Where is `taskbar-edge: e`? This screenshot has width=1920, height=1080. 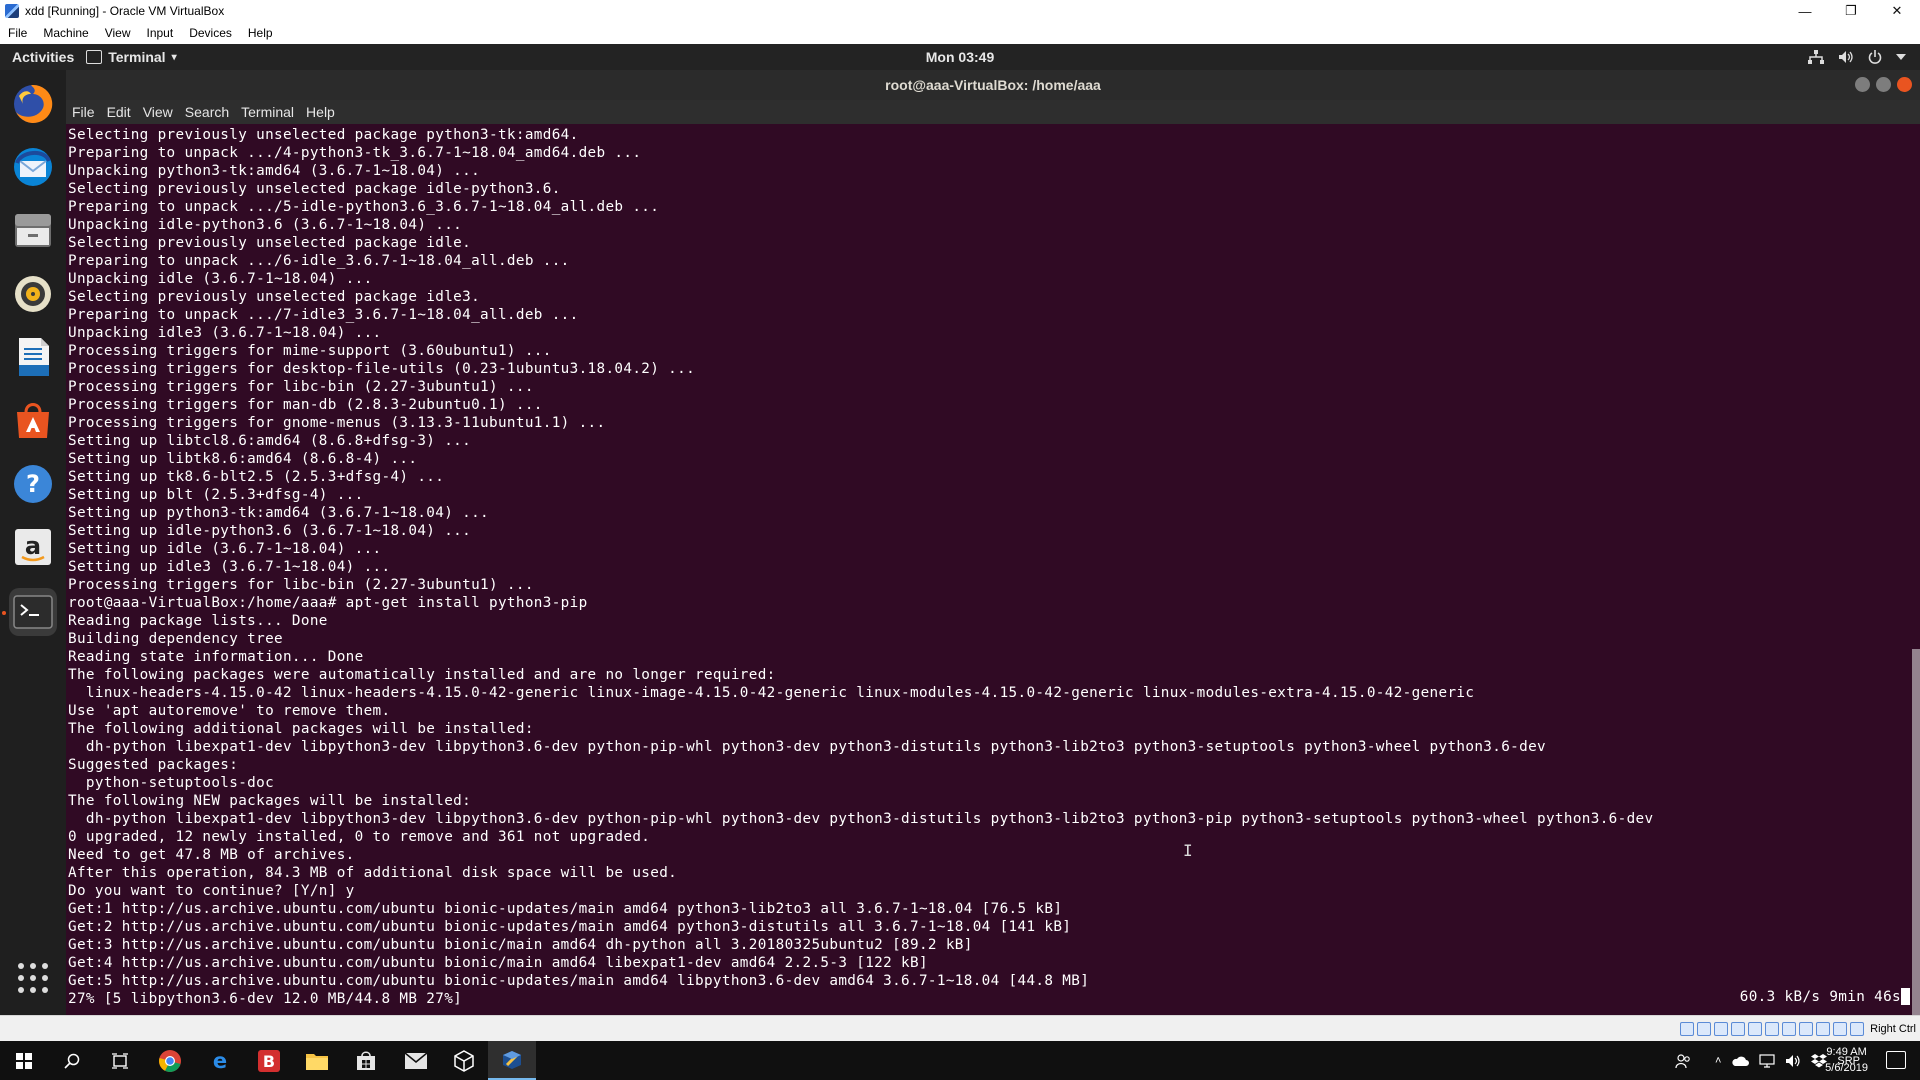
taskbar-edge: e is located at coordinates (220, 1060).